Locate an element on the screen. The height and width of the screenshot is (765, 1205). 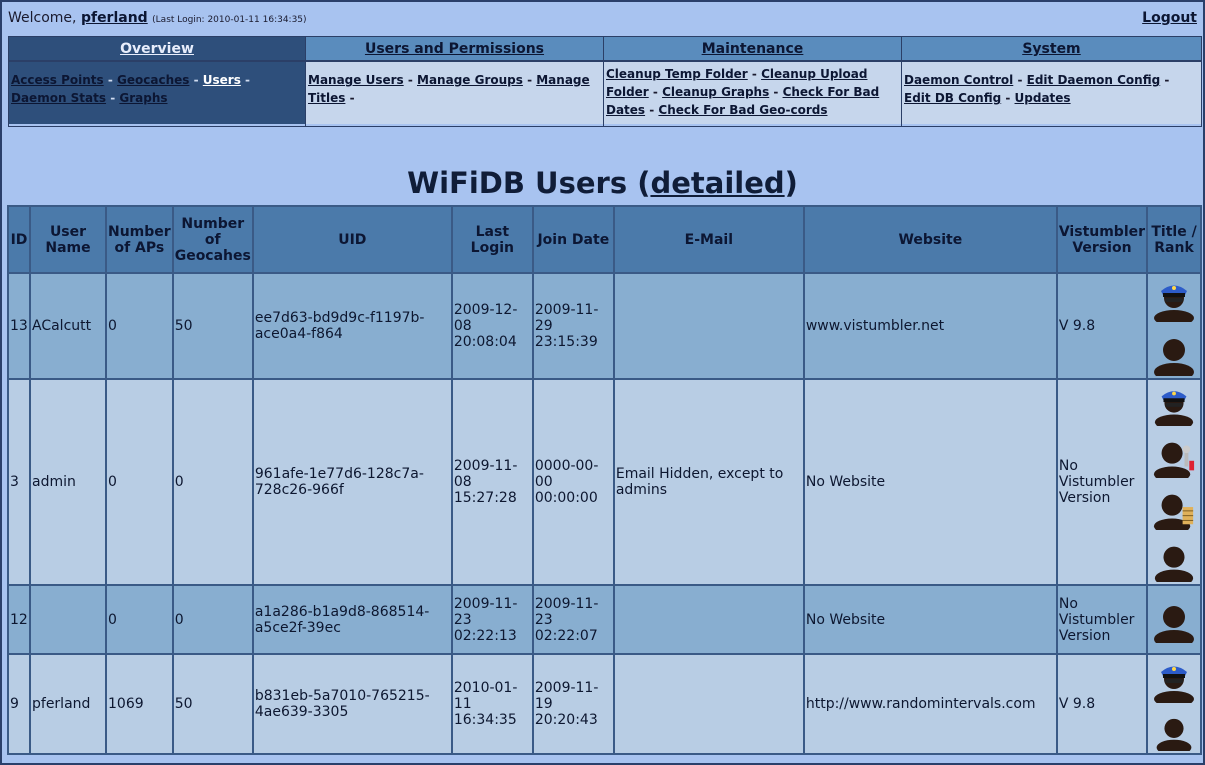
cell-last-login: 2009-11-23 02:22:13 is located at coordinates (492, 619).